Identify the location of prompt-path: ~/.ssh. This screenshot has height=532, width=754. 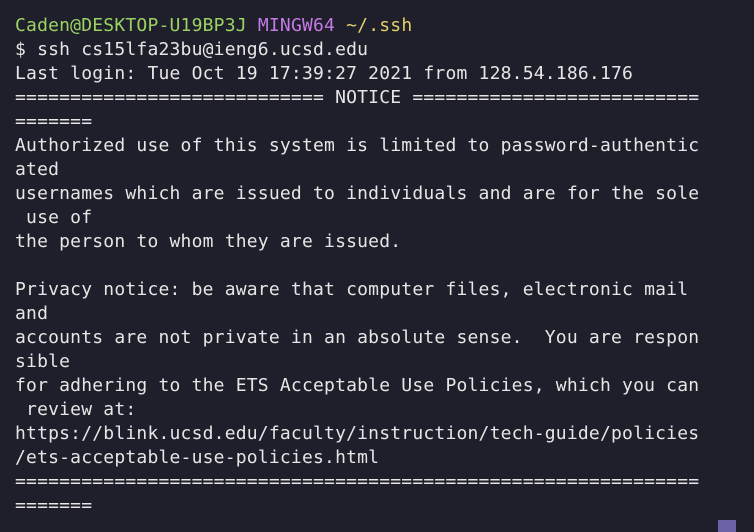
(379, 25).